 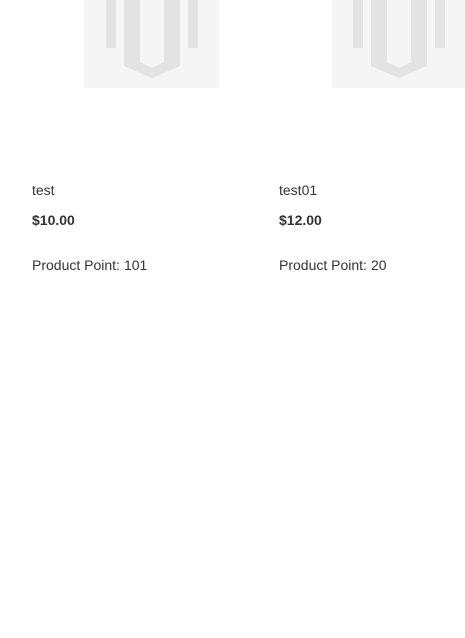 What do you see at coordinates (135, 265) in the screenshot?
I see `product-points-value: 101` at bounding box center [135, 265].